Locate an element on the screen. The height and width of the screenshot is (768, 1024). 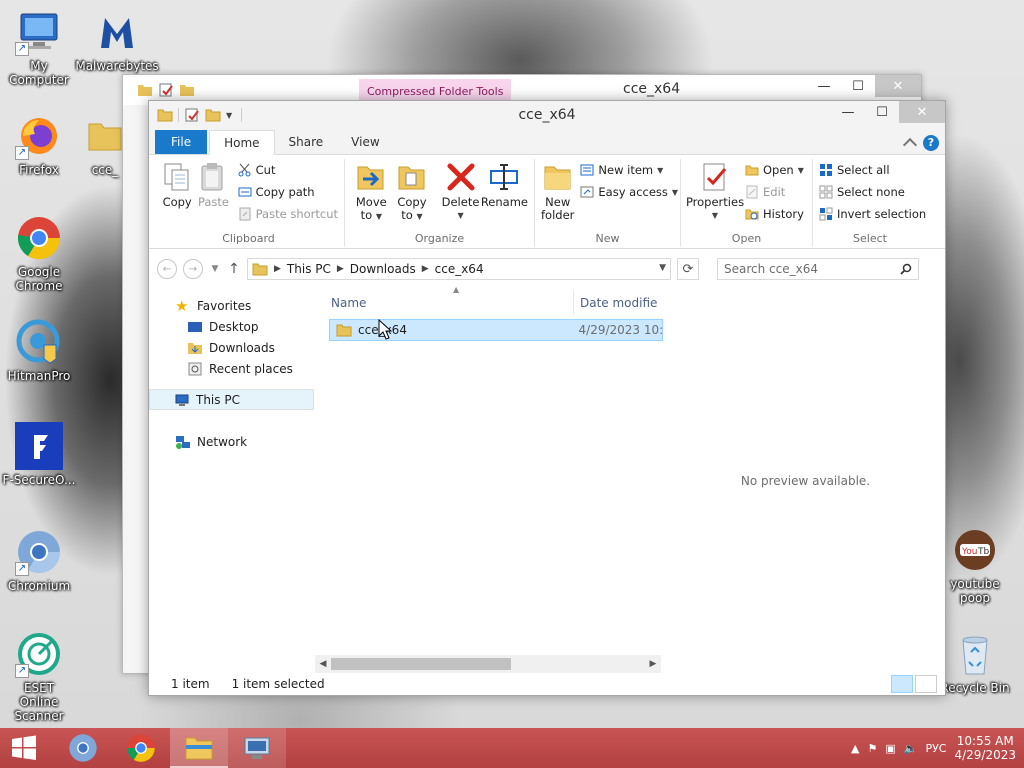
nav-network: Network is located at coordinates (231, 441).